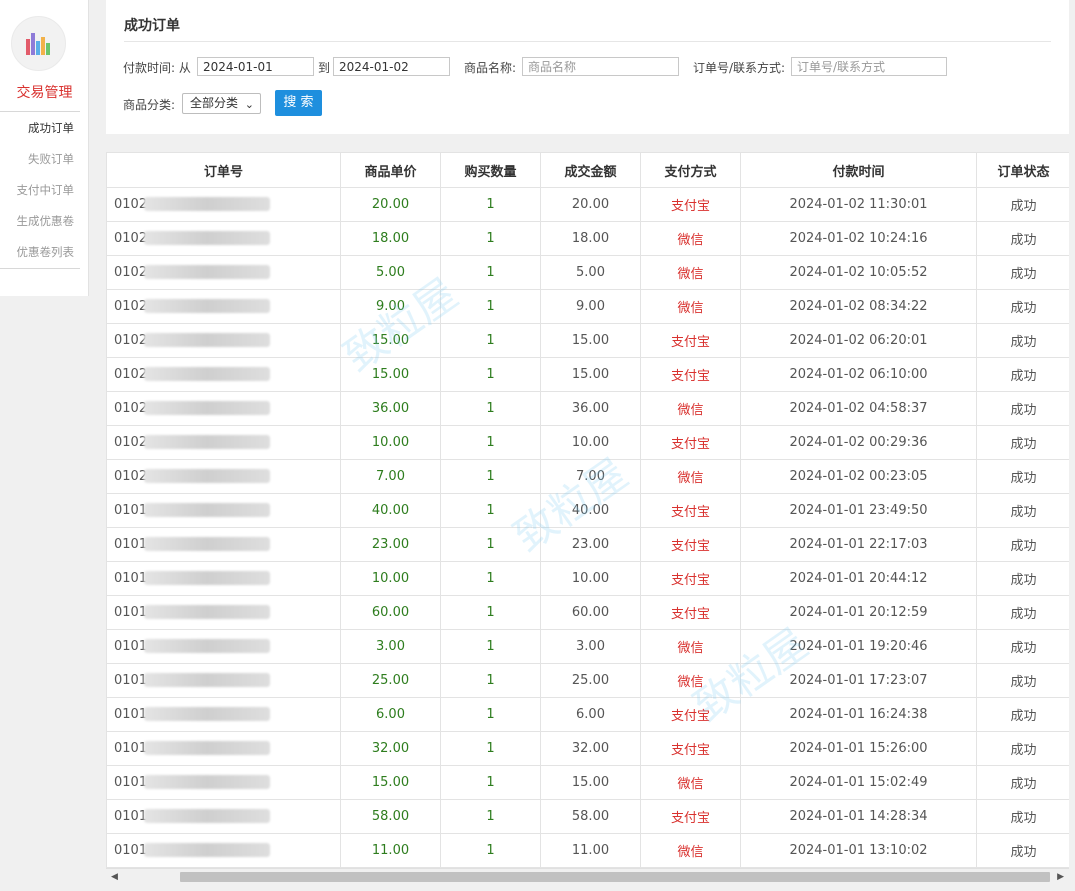 The width and height of the screenshot is (1075, 891). Describe the element at coordinates (587, 612) in the screenshot. I see `table-row: 0101 60.00 1 60.00 支付宝 2024-01-01 20:12:59 成功` at that location.